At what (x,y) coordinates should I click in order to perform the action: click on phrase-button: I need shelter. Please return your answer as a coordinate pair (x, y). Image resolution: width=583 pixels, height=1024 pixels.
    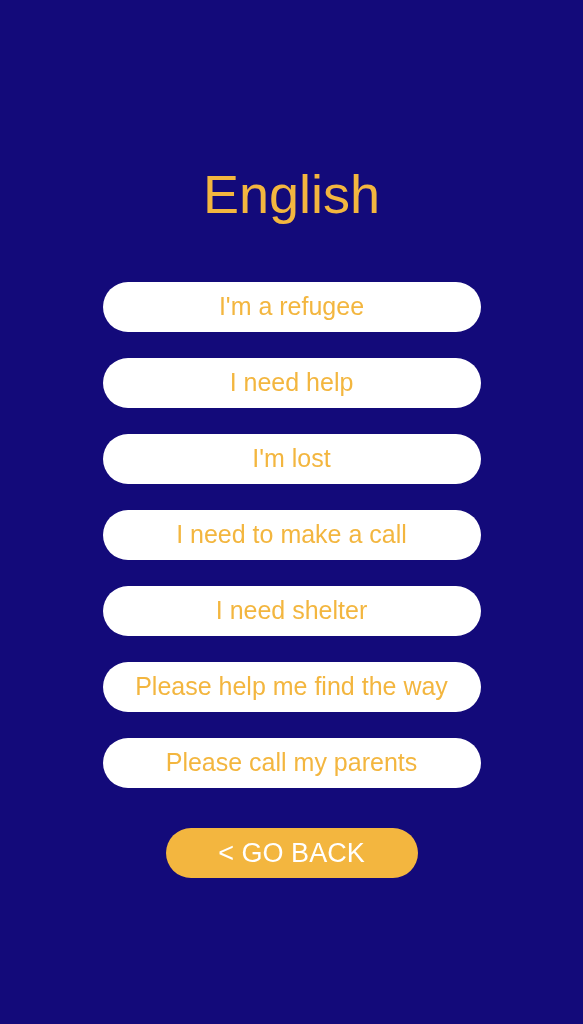
    Looking at the image, I should click on (291, 611).